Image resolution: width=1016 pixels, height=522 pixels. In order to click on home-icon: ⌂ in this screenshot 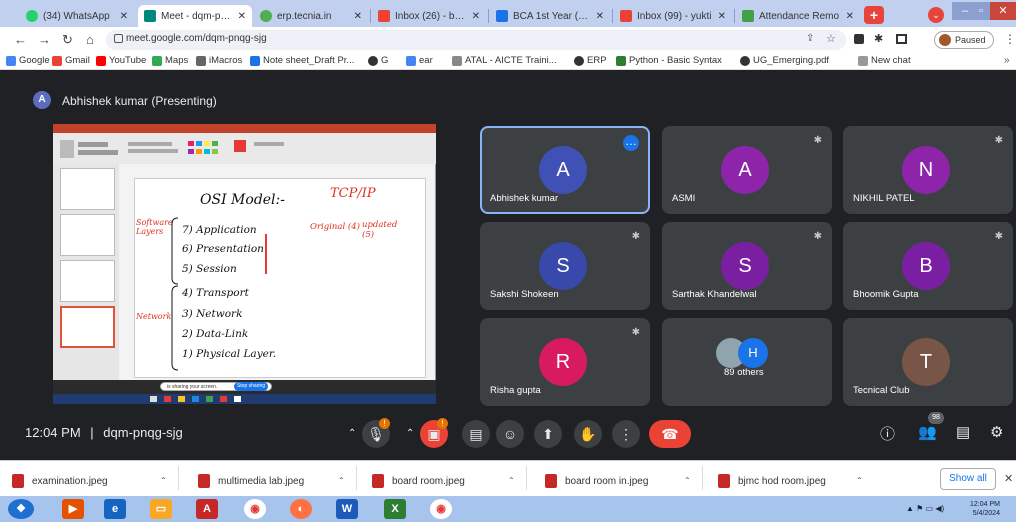, I will do `click(90, 40)`.